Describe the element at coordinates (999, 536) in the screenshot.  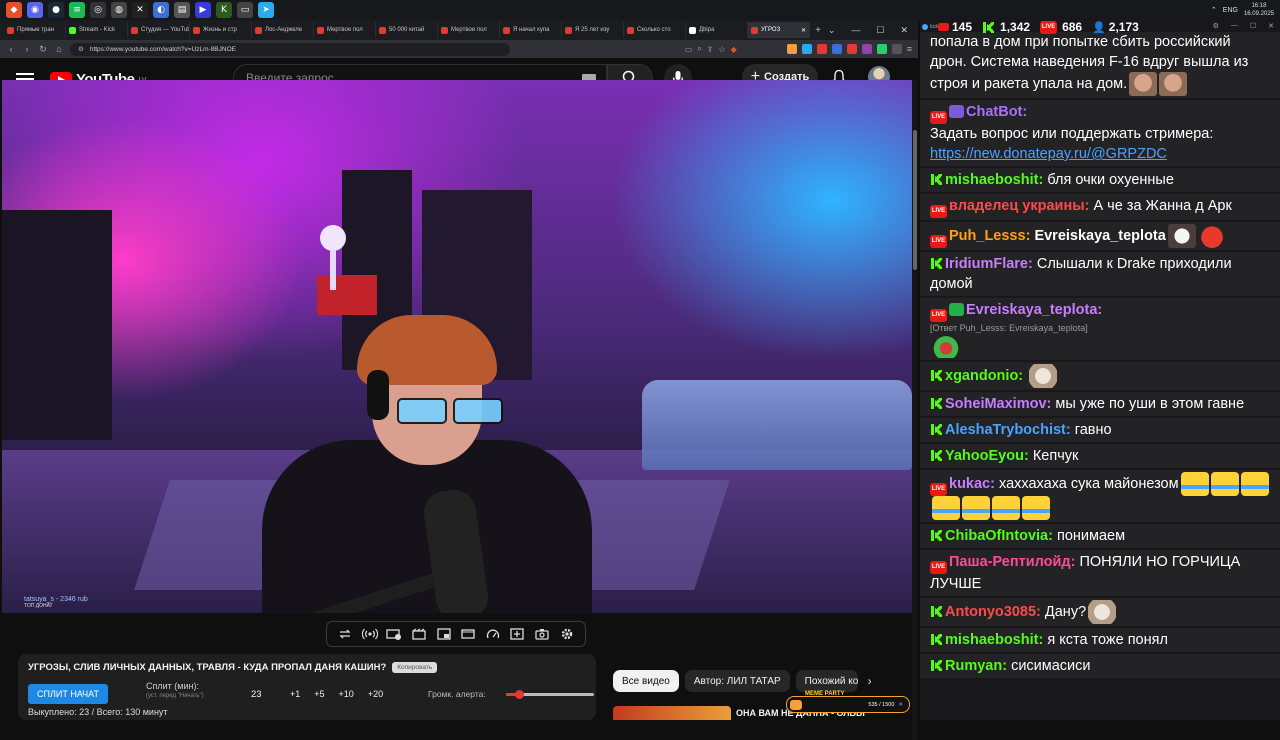
I see `chat-username: ChibaOfIntovia:` at that location.